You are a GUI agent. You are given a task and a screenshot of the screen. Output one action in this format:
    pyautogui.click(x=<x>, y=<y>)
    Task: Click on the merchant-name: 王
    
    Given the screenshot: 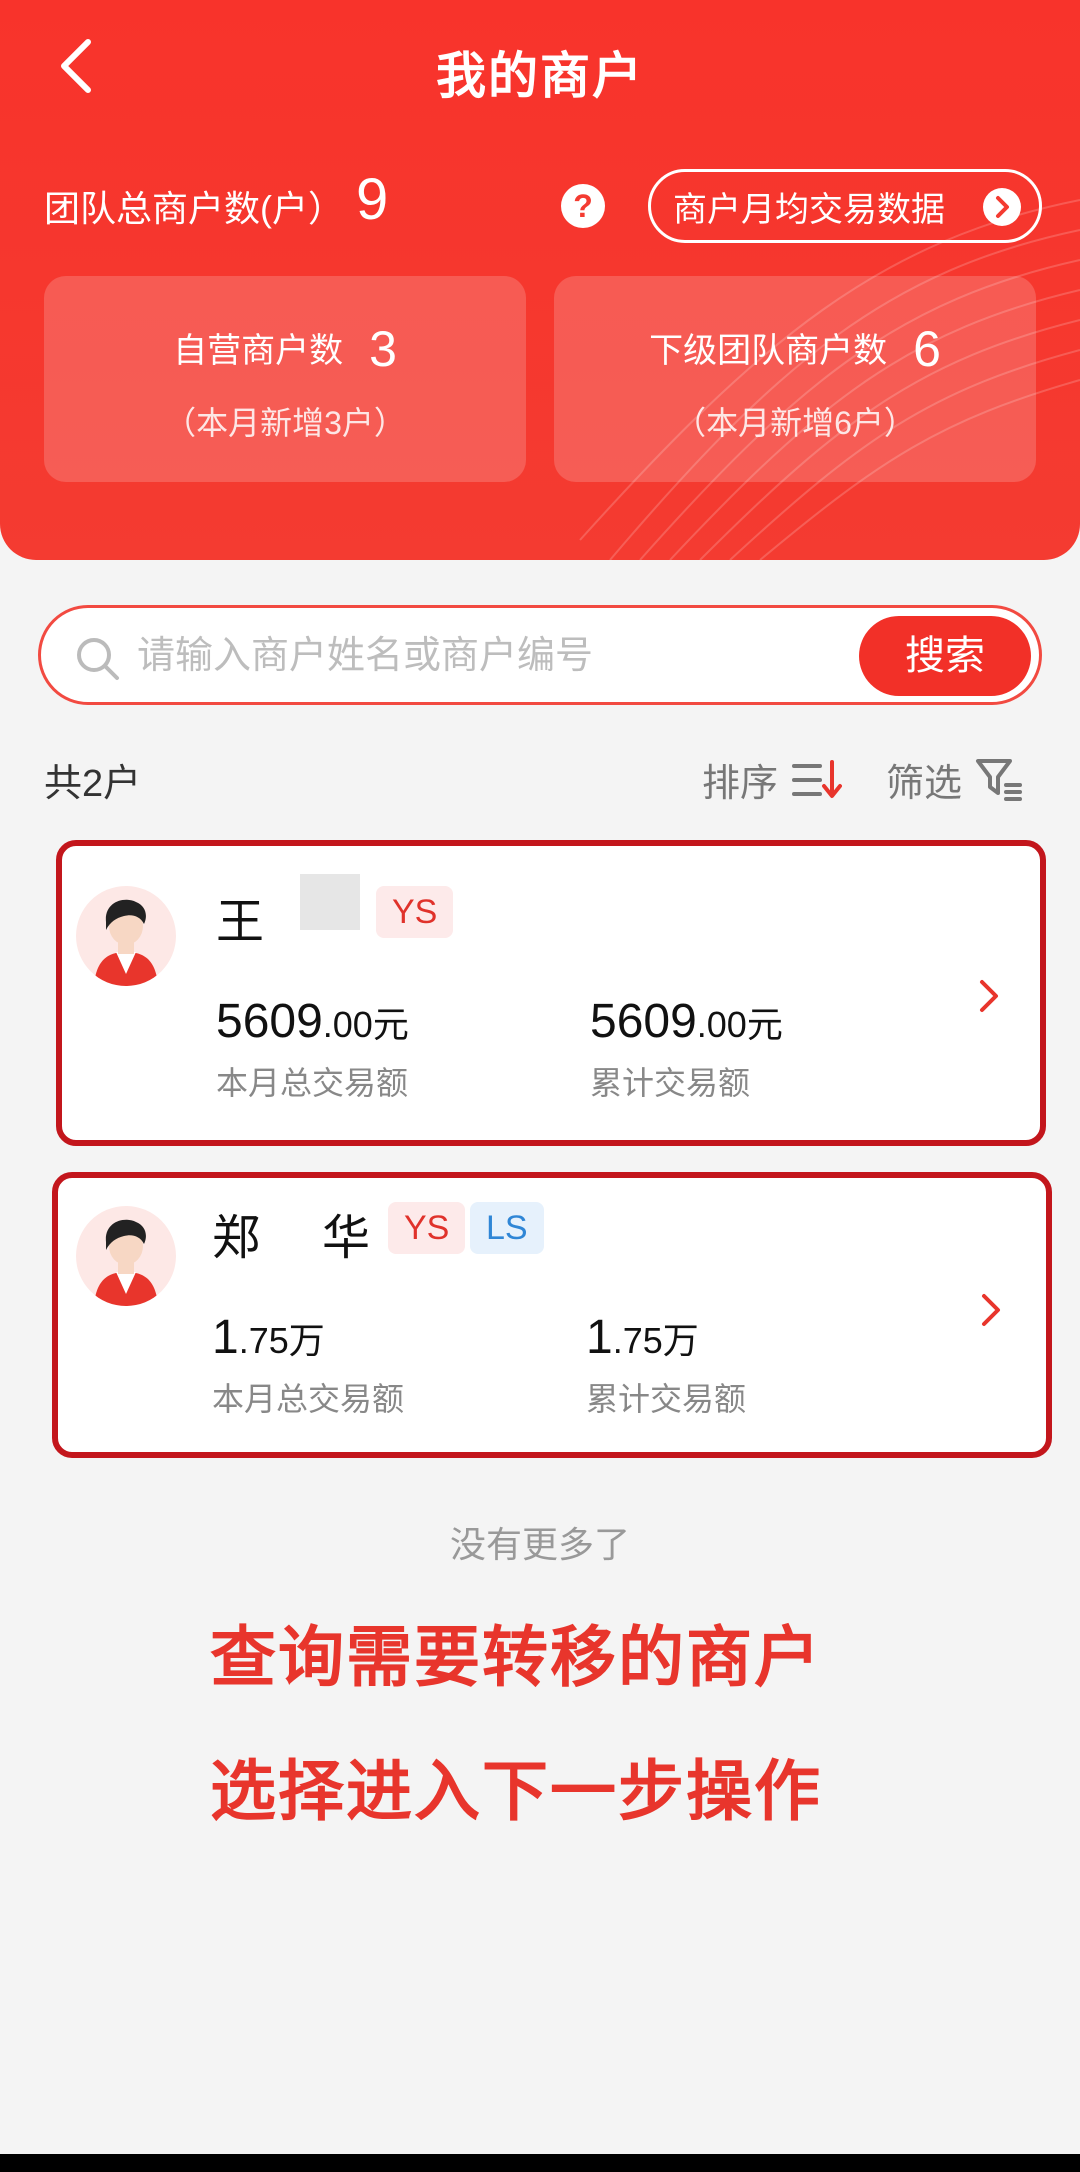 What is the action you would take?
    pyautogui.click(x=240, y=922)
    